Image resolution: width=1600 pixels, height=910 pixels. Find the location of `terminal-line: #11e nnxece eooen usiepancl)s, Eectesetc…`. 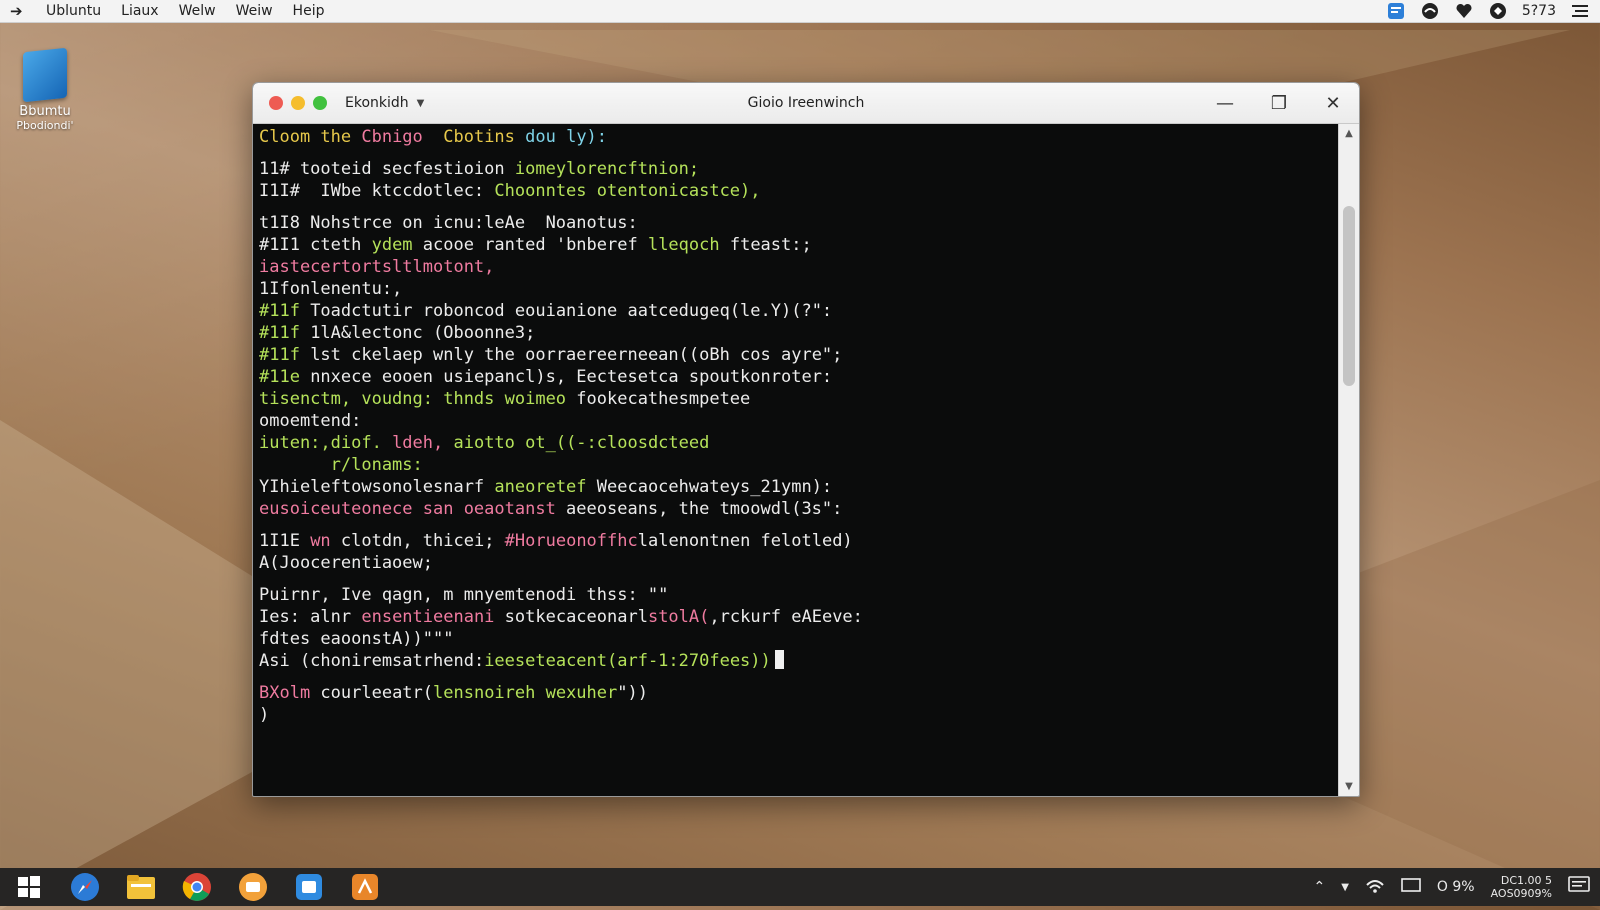

terminal-line: #11e nnxece eooen usiepancl)s, Eectesetc… is located at coordinates (796, 377).